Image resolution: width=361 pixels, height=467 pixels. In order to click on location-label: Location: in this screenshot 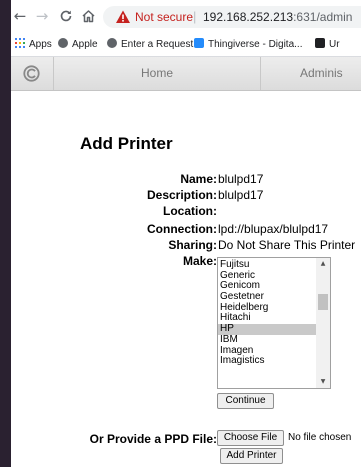, I will do `click(190, 211)`.